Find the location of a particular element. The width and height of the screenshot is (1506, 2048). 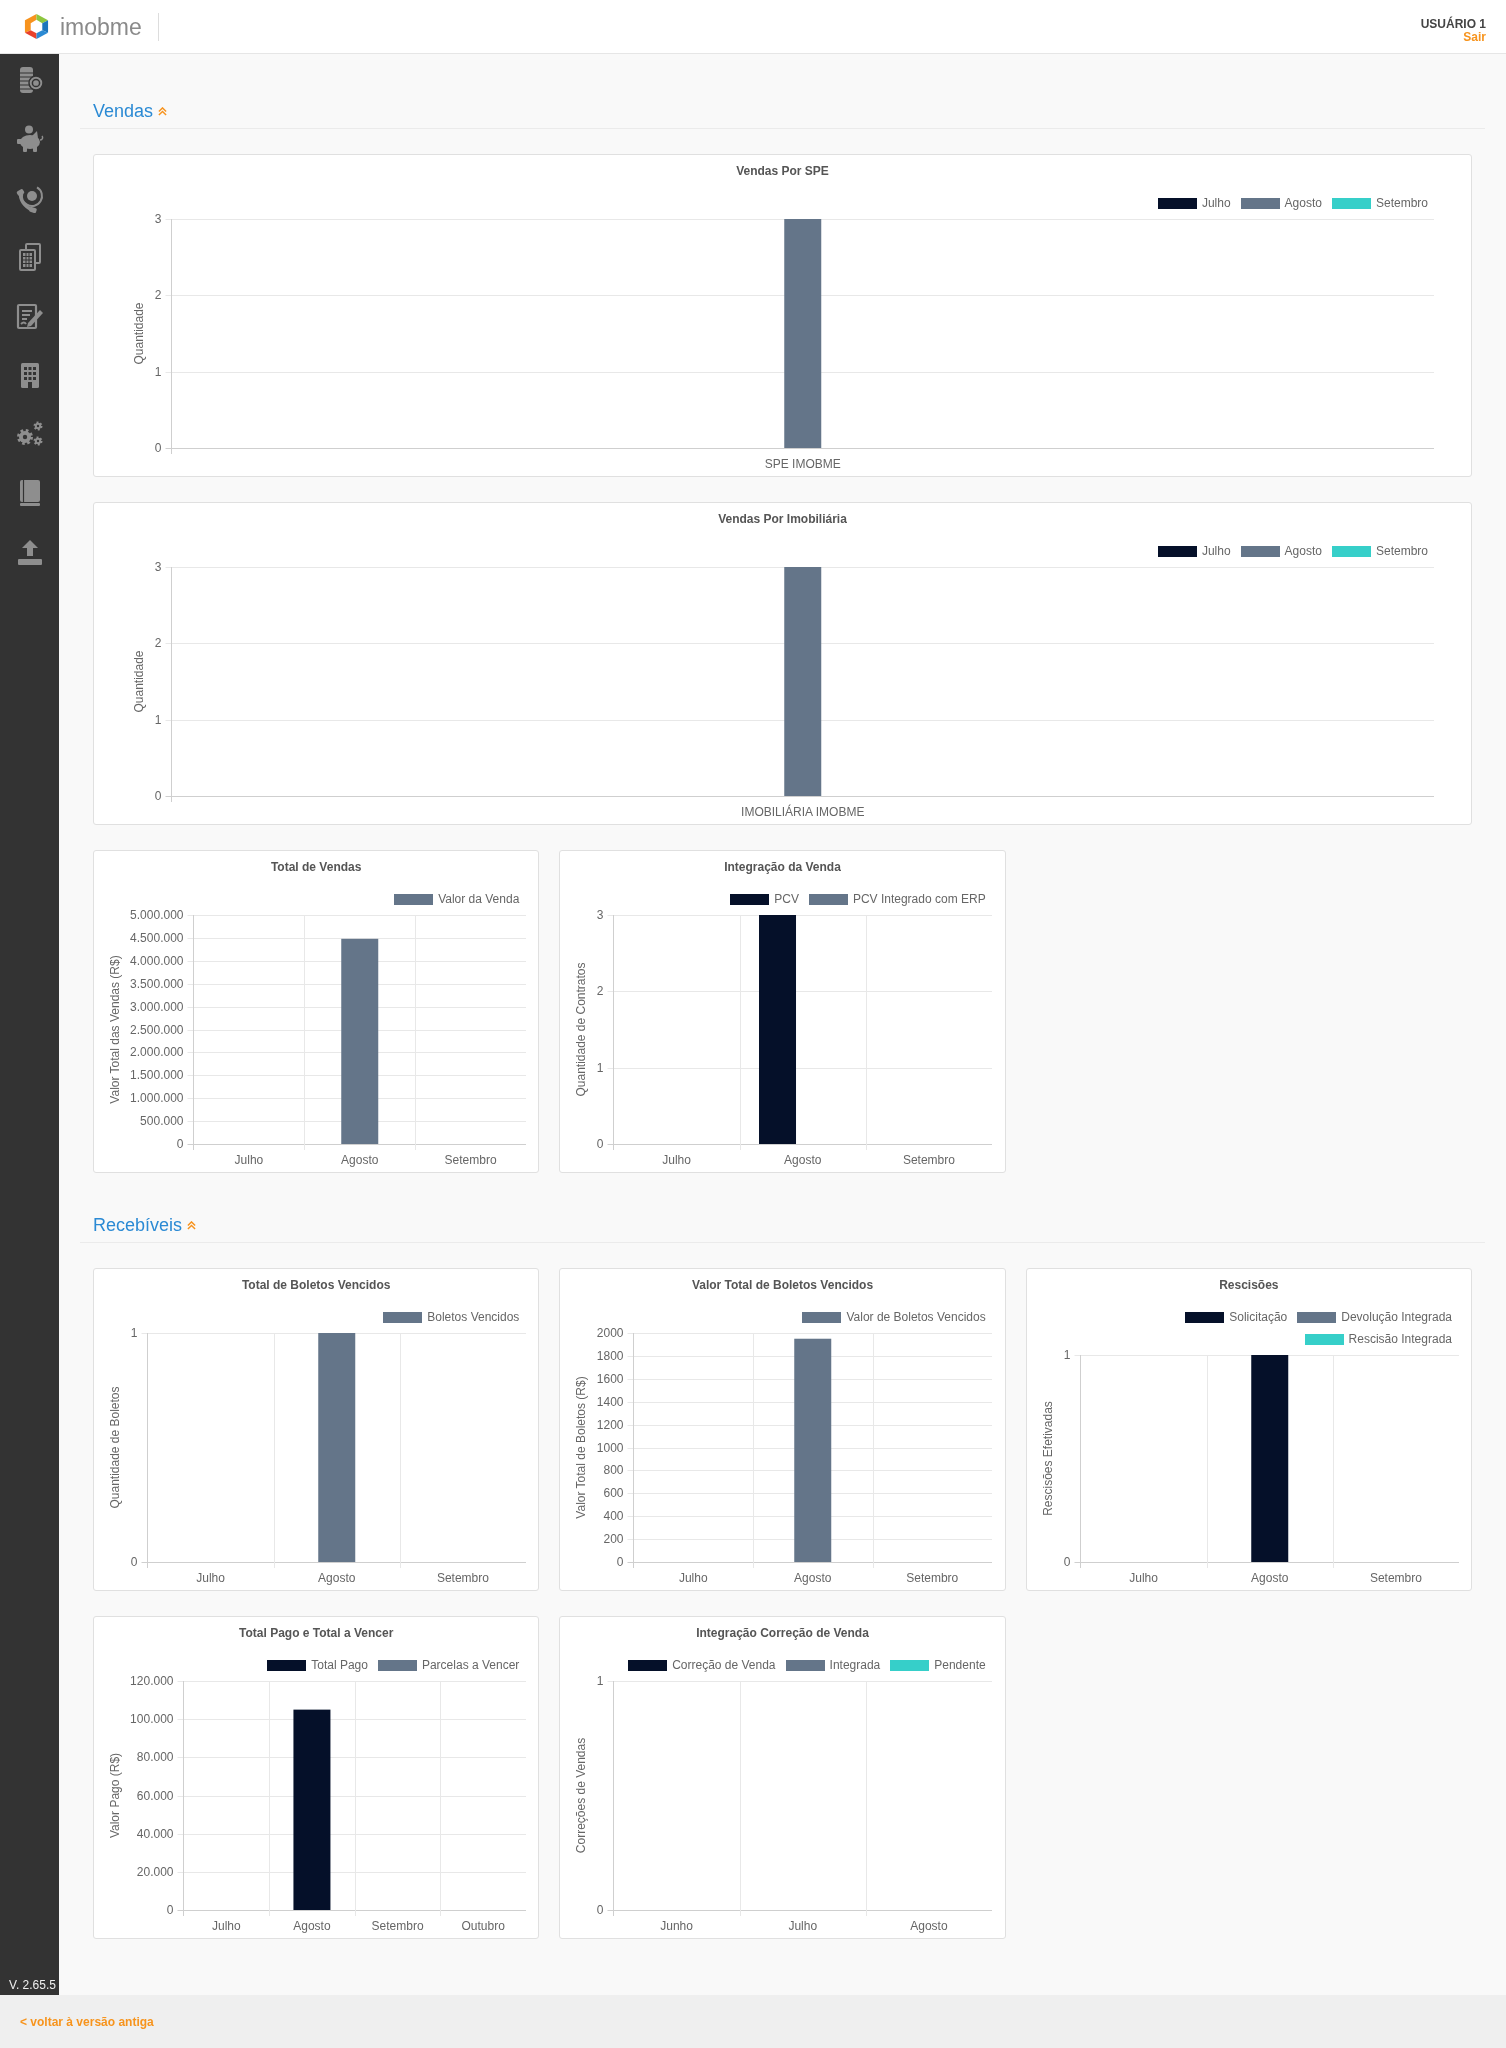

piggy-bank-icon is located at coordinates (29, 139).